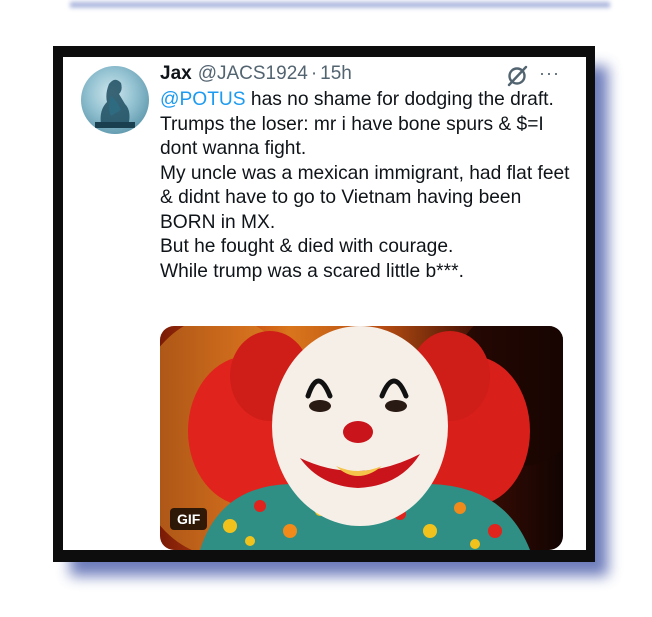 This screenshot has height=617, width=652. I want to click on statue-avatar-icon, so click(115, 103).